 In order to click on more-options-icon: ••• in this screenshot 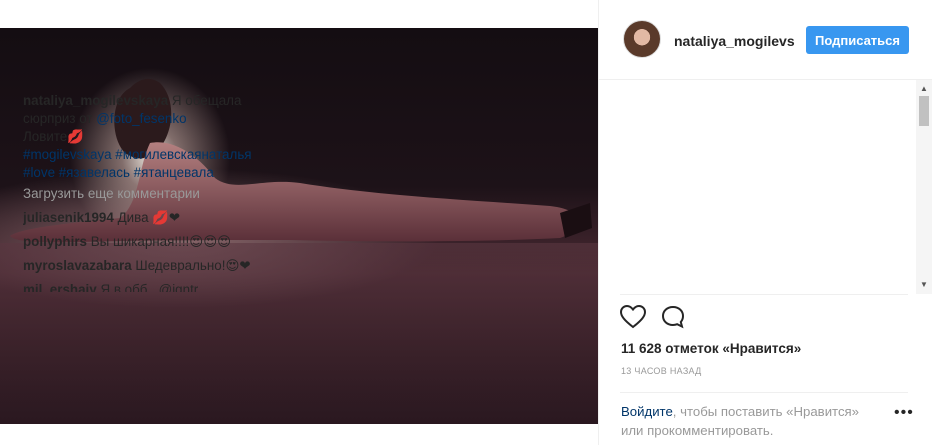, I will do `click(904, 413)`.